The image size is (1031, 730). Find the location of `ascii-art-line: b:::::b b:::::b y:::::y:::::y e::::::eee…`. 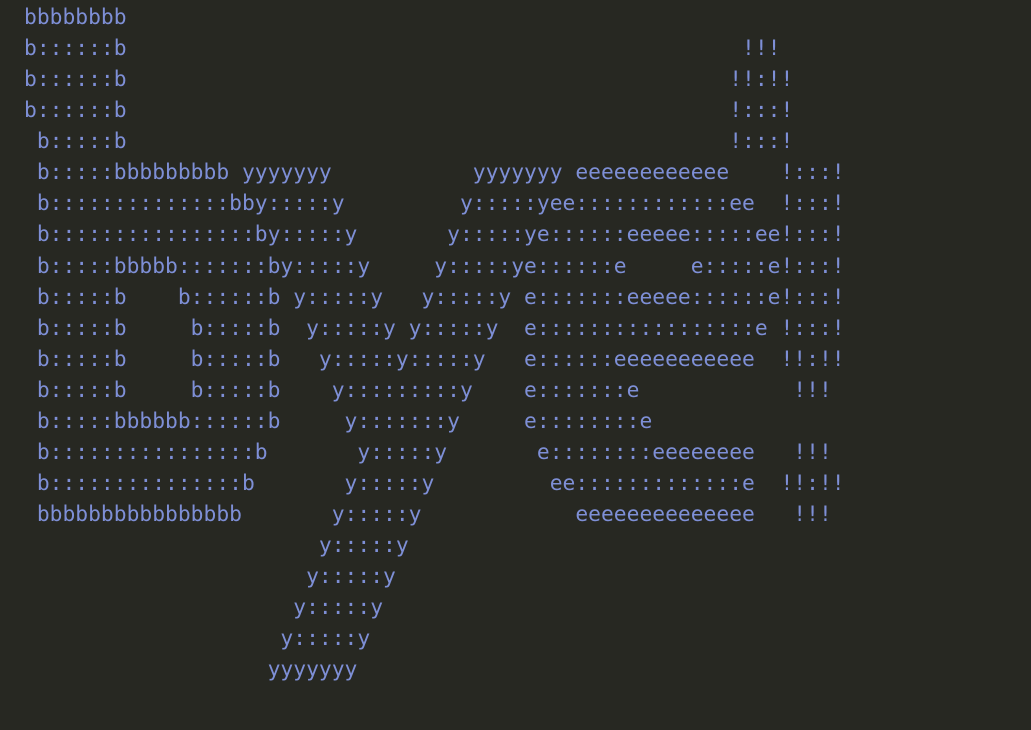

ascii-art-line: b:::::b b:::::b y:::::y:::::y e::::::eee… is located at coordinates (434, 359).